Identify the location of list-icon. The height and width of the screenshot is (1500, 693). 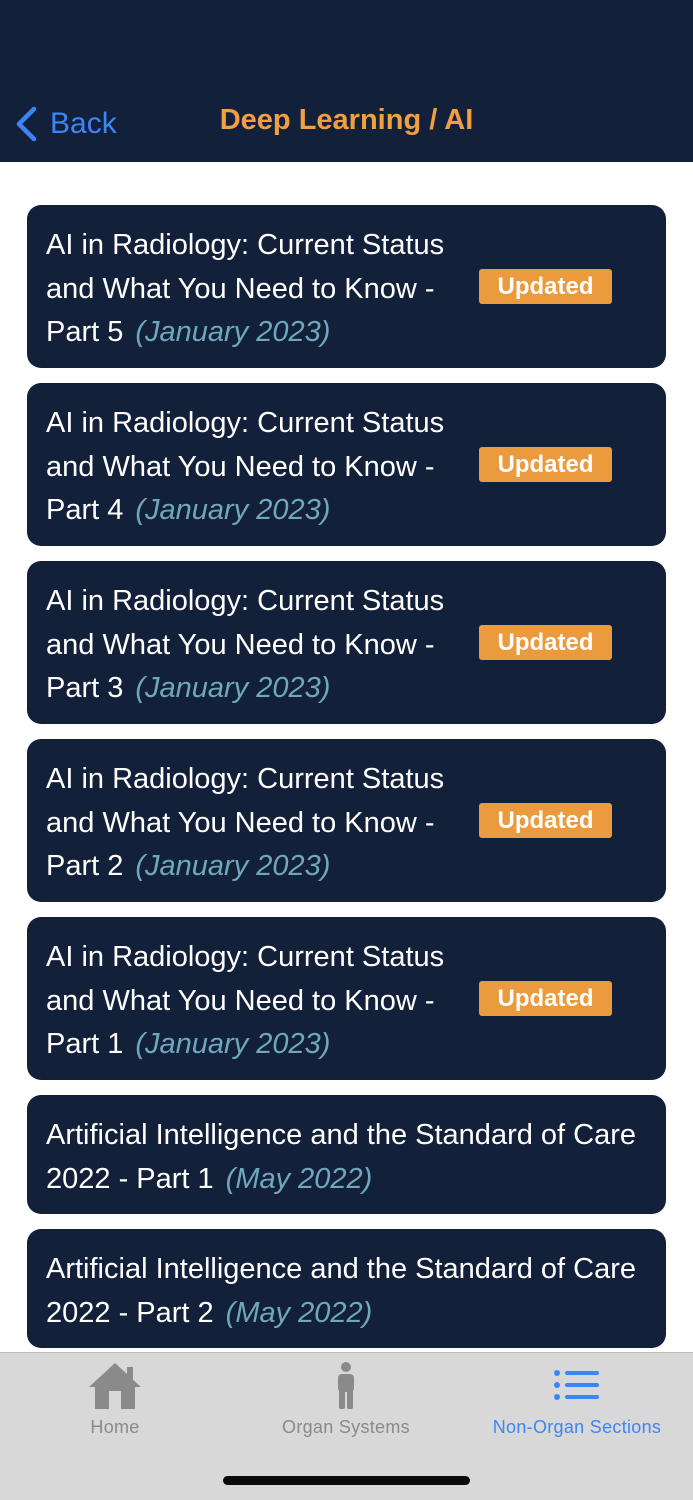
(576, 1385).